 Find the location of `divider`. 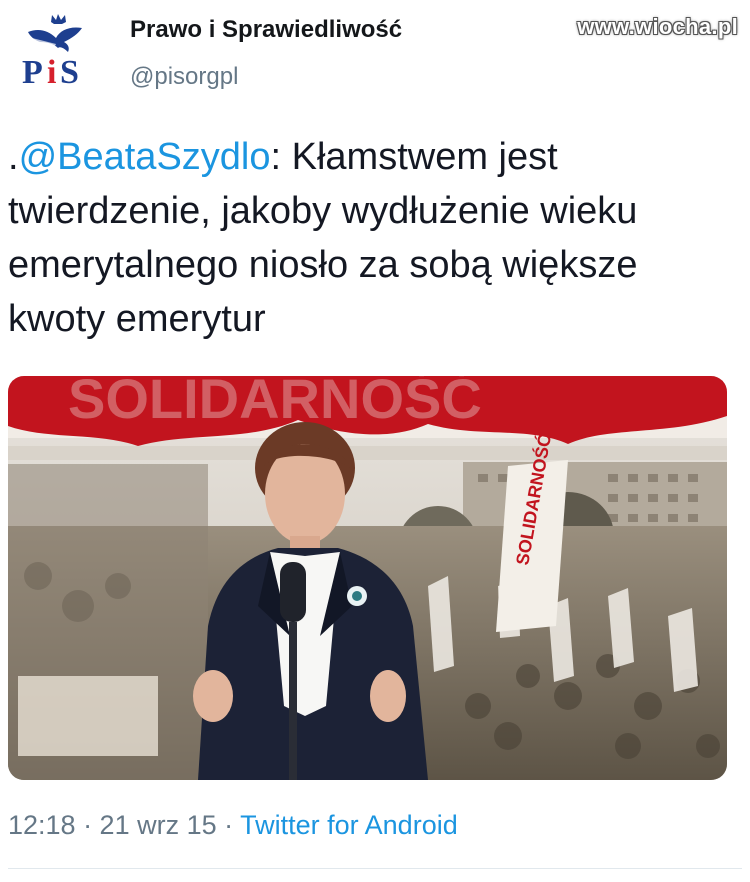

divider is located at coordinates (375, 868).